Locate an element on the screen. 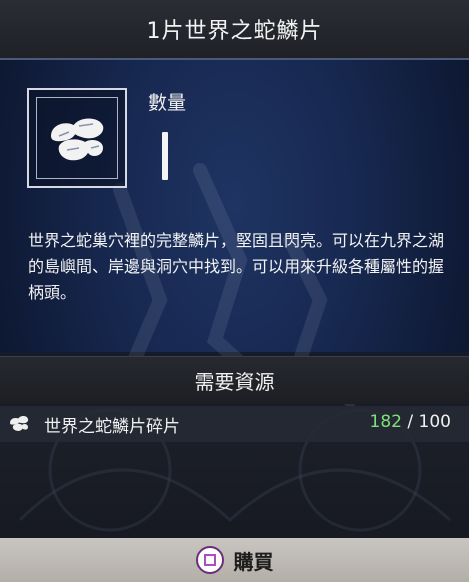 The image size is (469, 582). buy-label: 購買 is located at coordinates (253, 561).